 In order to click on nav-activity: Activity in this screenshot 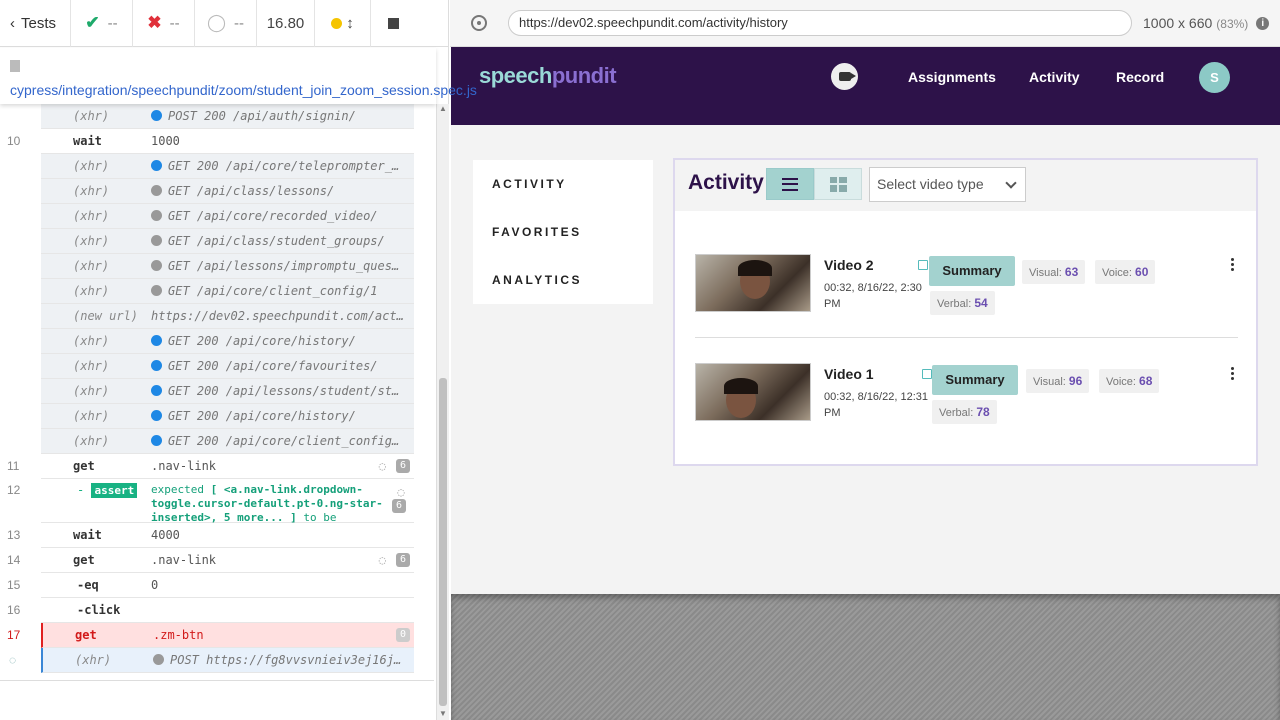, I will do `click(1054, 77)`.